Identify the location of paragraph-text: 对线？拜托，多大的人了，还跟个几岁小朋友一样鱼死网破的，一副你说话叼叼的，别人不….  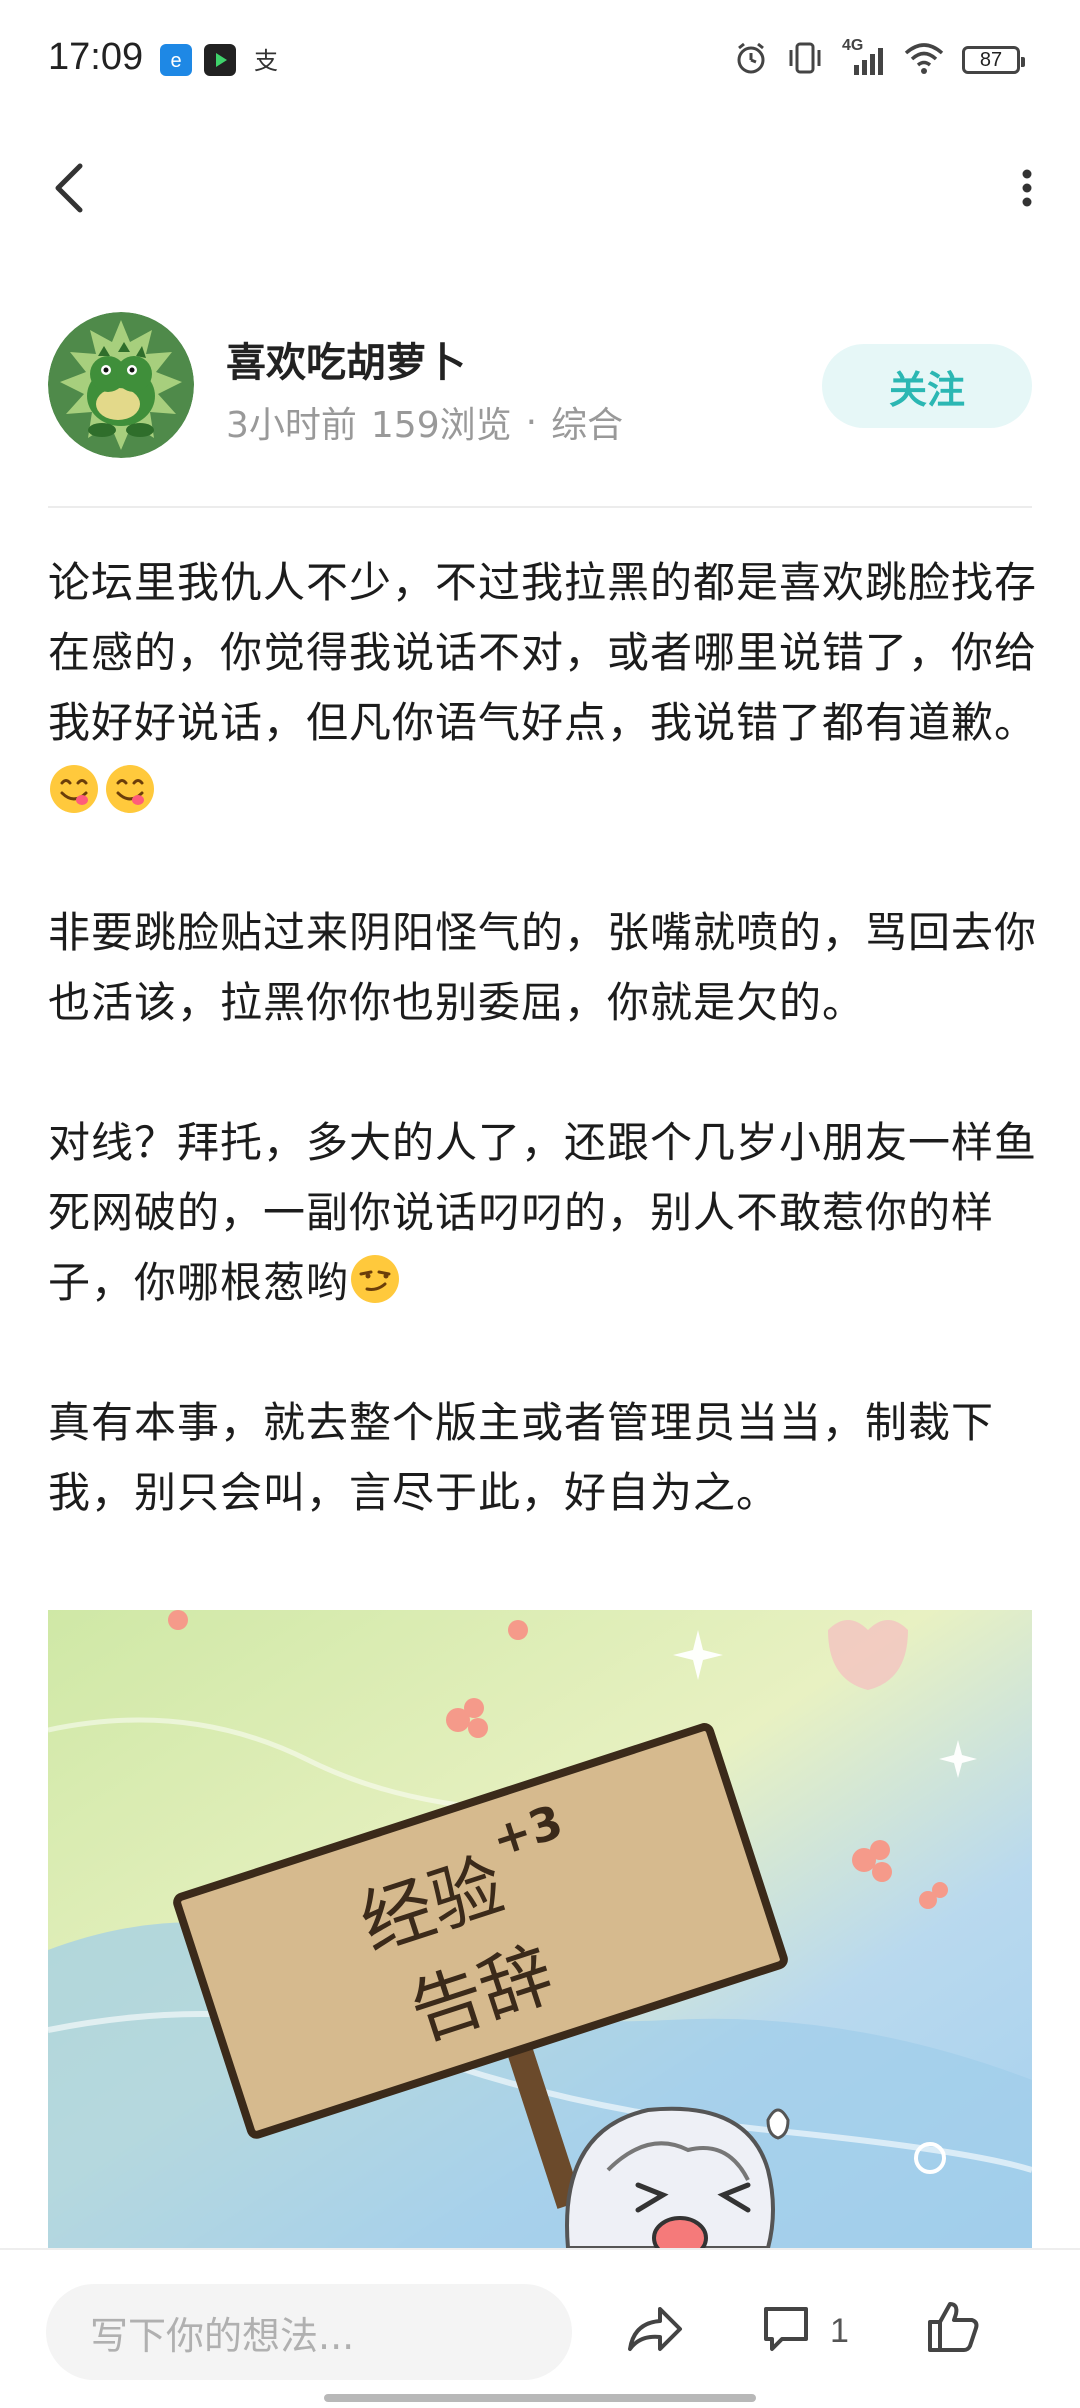
(543, 1212).